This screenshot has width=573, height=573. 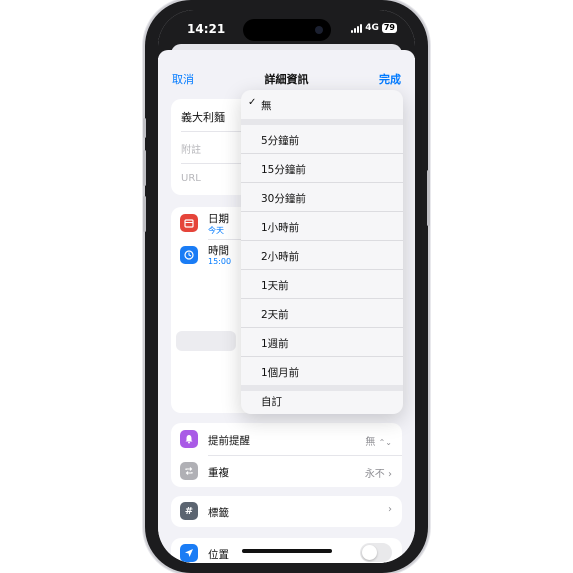 I want to click on repeat-label: 重複, so click(x=218, y=473).